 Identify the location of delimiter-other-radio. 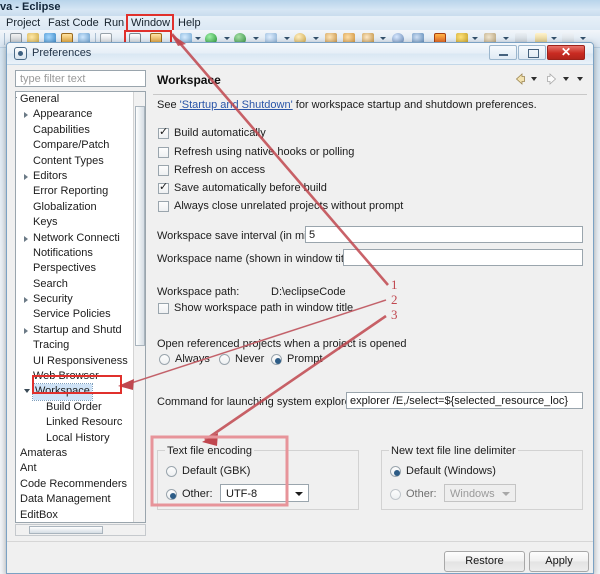
(395, 494).